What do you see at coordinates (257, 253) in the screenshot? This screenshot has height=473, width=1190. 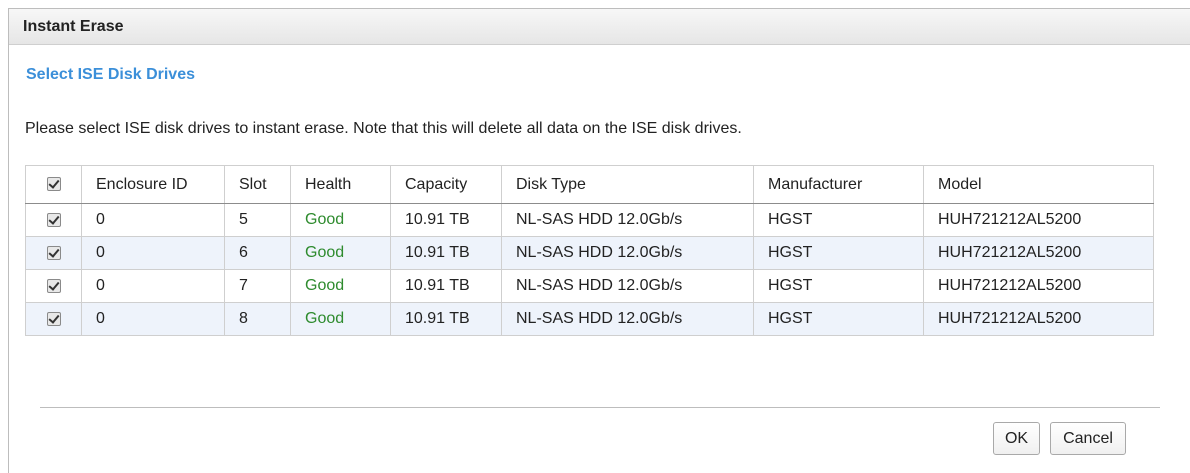 I see `slot-cell: 6` at bounding box center [257, 253].